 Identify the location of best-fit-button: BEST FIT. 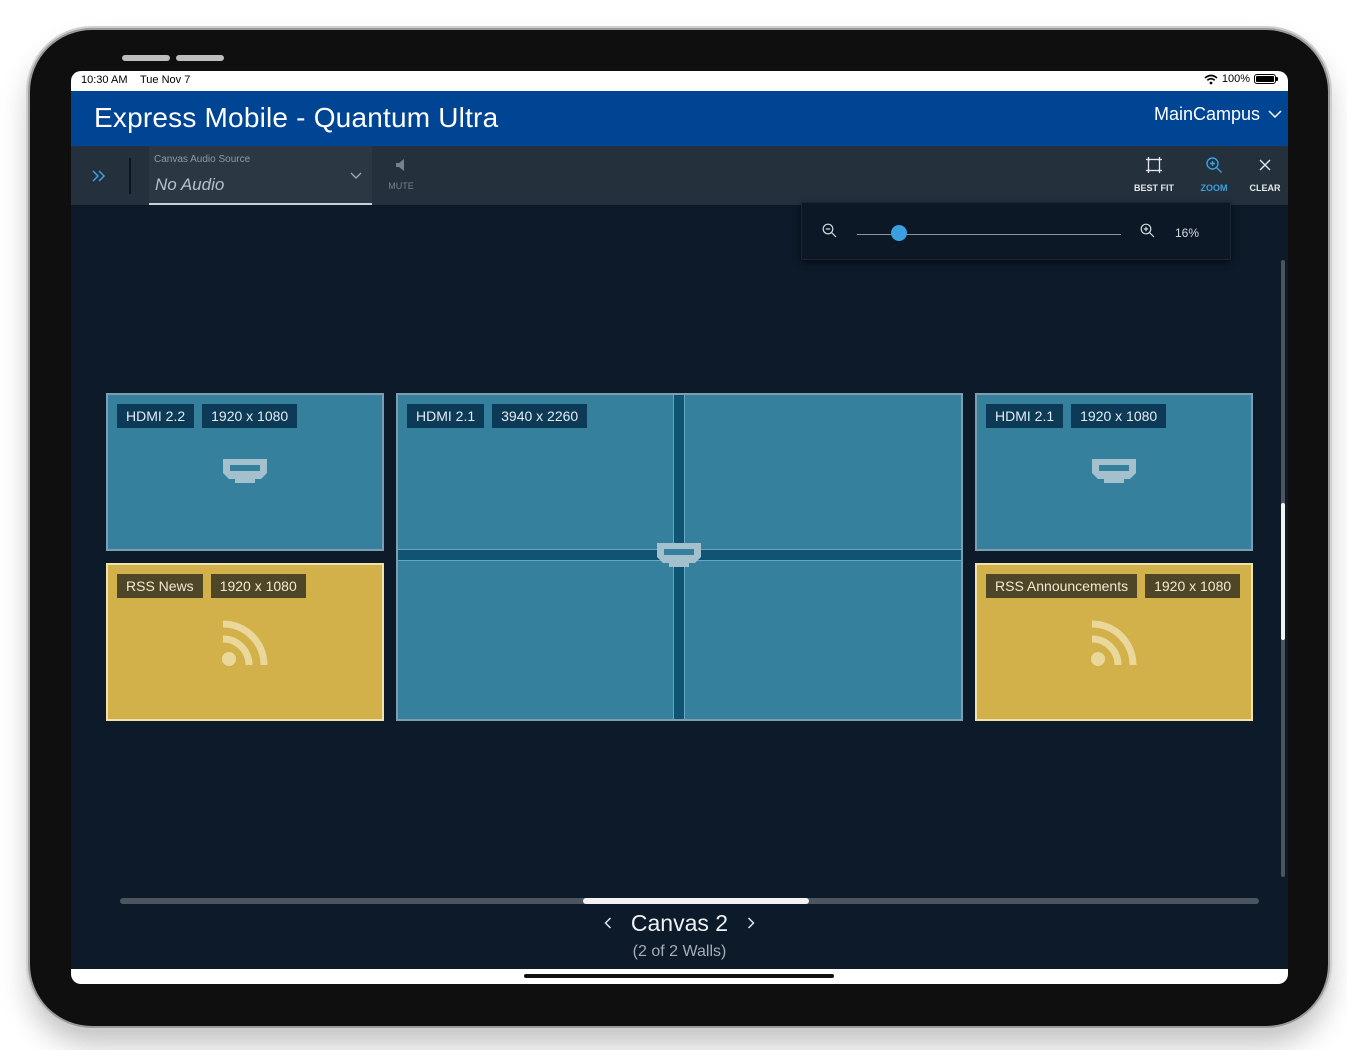
(1154, 174).